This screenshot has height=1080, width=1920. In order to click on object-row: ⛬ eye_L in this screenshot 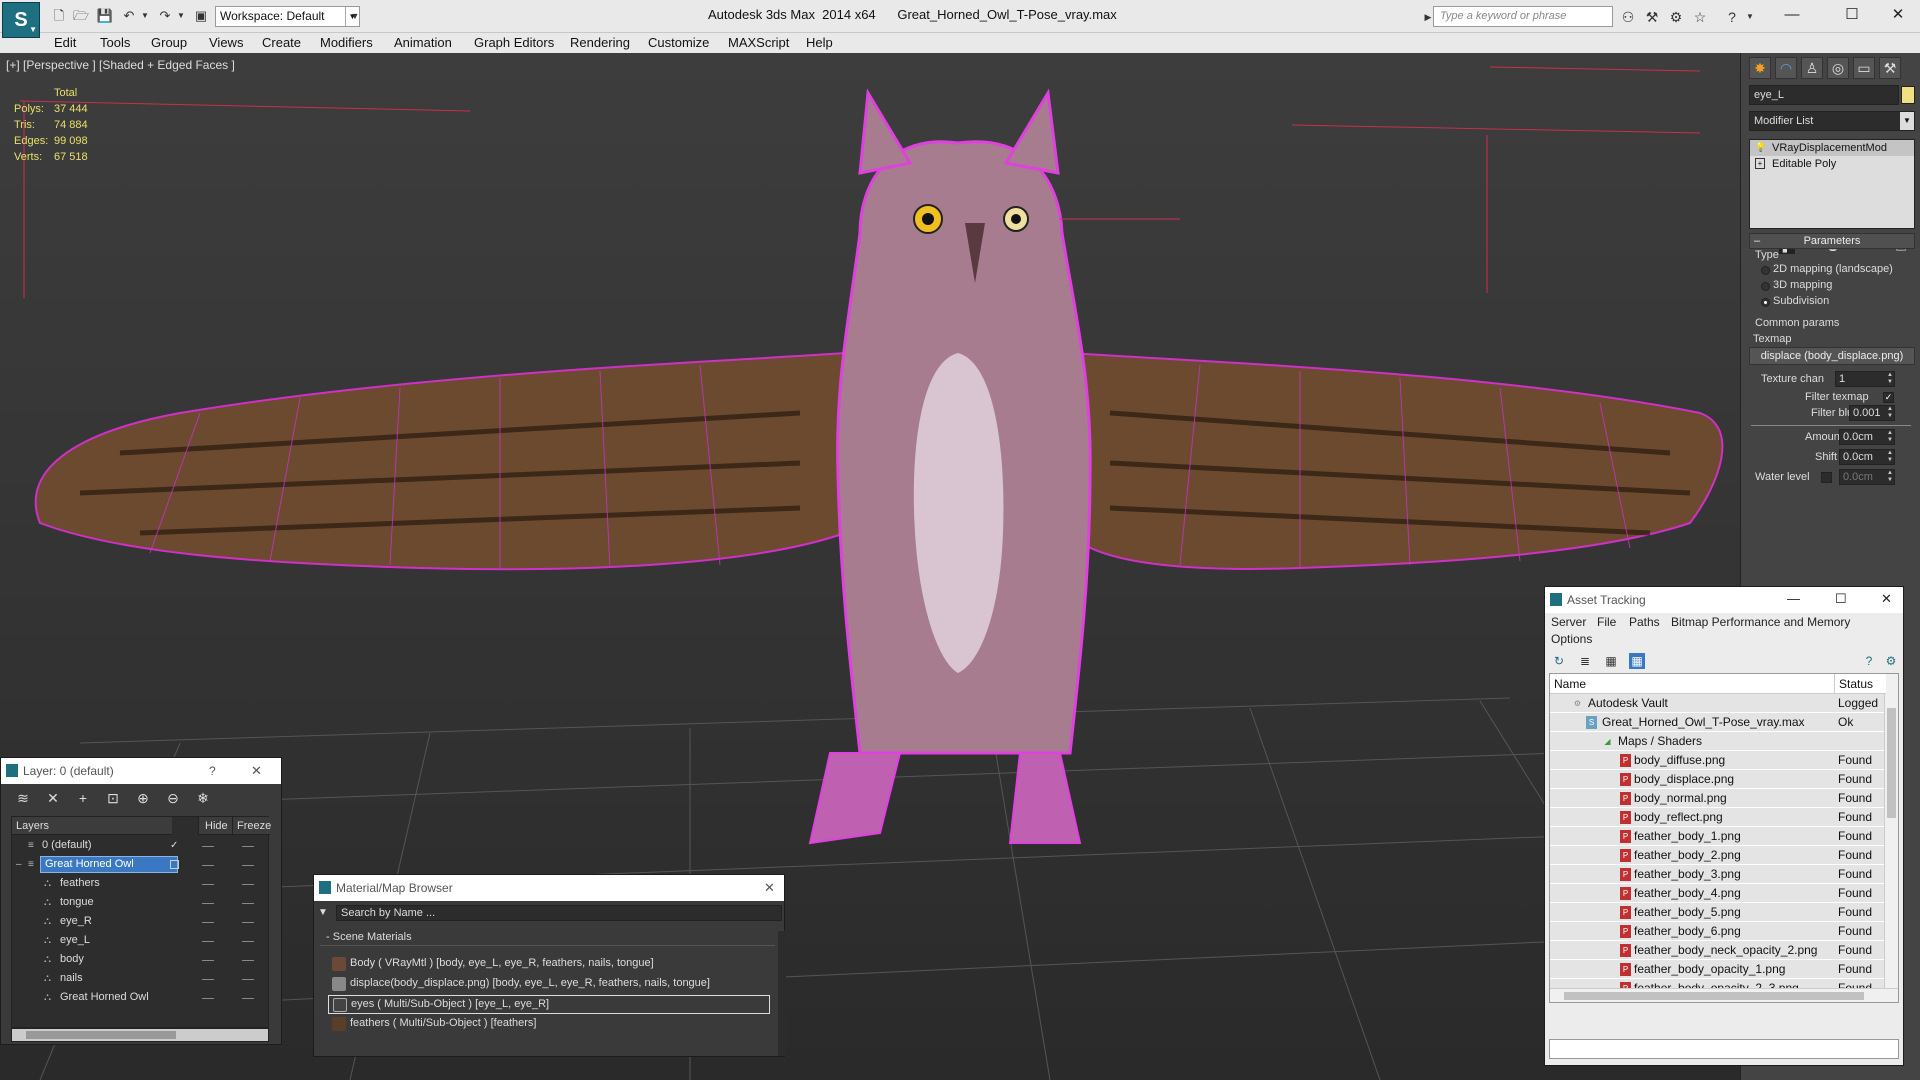, I will do `click(140, 940)`.